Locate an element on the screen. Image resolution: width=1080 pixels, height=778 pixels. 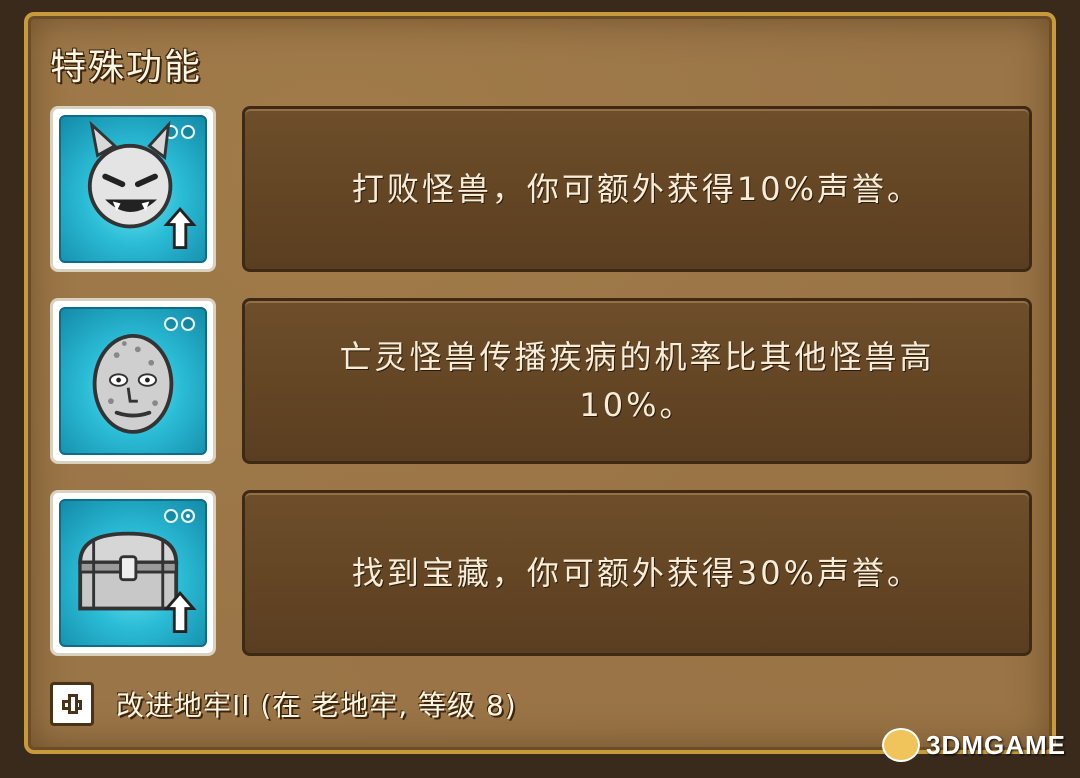
feature-description: 打败怪兽，你可额外获得10%声誉。 is located at coordinates (637, 189).